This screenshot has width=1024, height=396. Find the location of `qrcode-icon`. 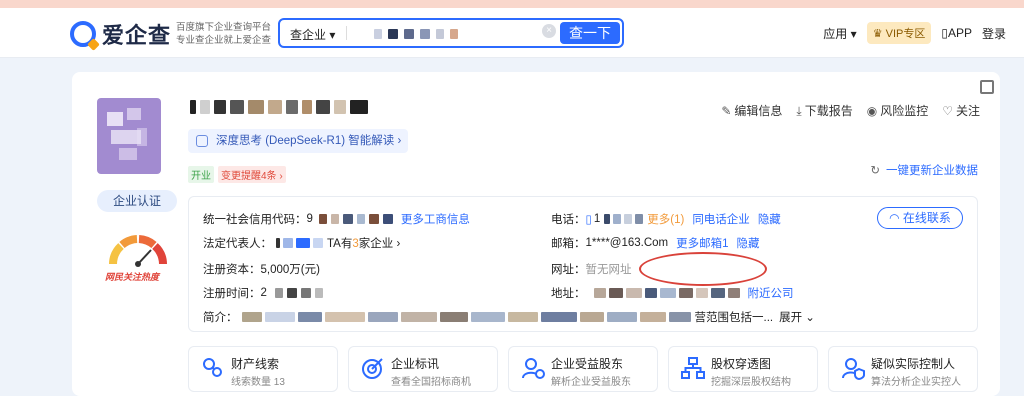

qrcode-icon is located at coordinates (987, 87).